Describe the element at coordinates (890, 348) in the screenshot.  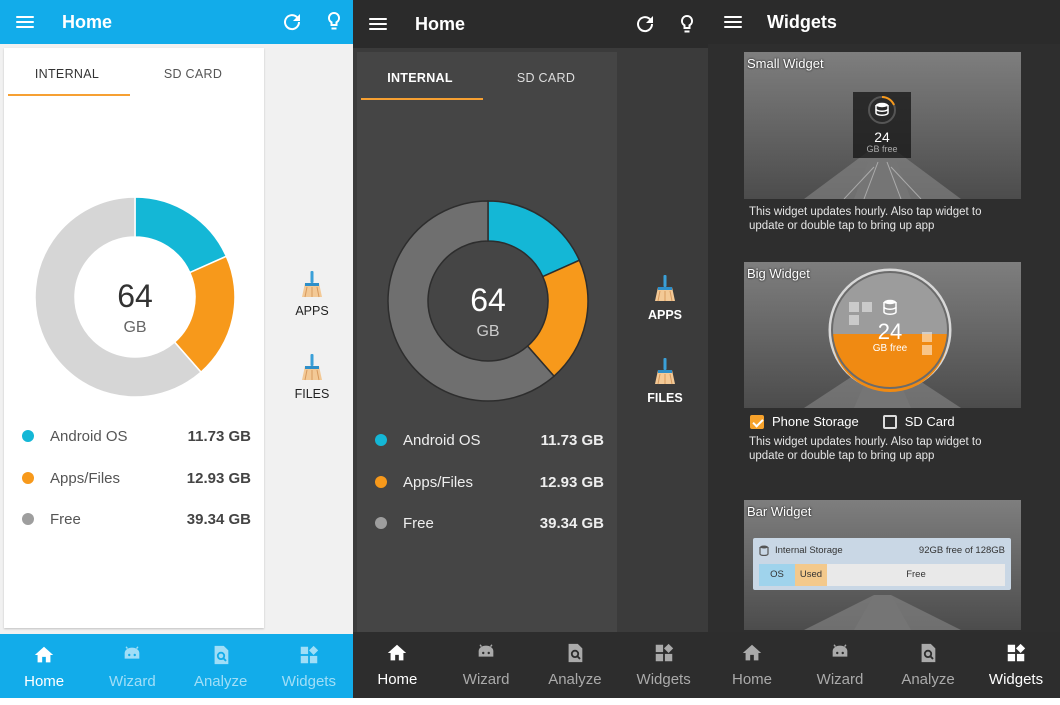
I see `free-label: GB free` at that location.